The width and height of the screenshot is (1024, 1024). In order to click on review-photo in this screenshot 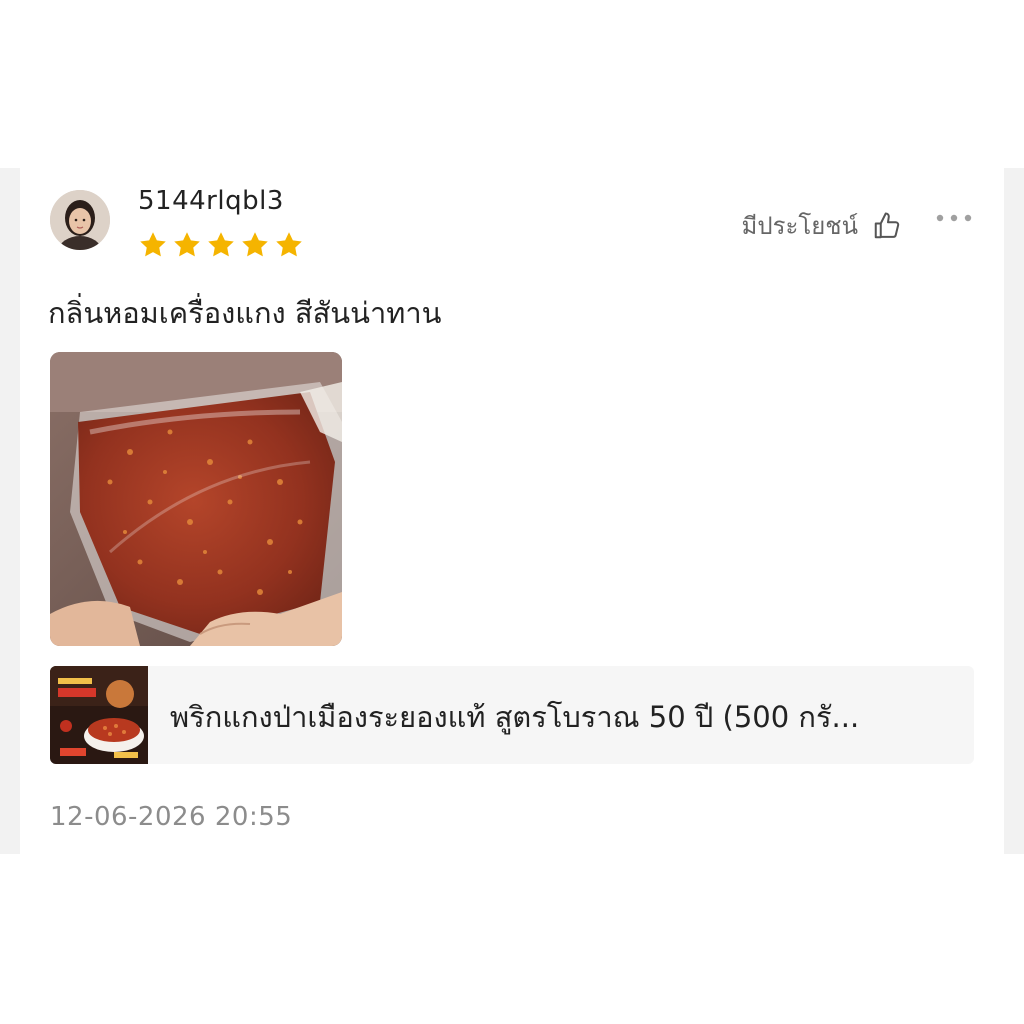, I will do `click(196, 499)`.